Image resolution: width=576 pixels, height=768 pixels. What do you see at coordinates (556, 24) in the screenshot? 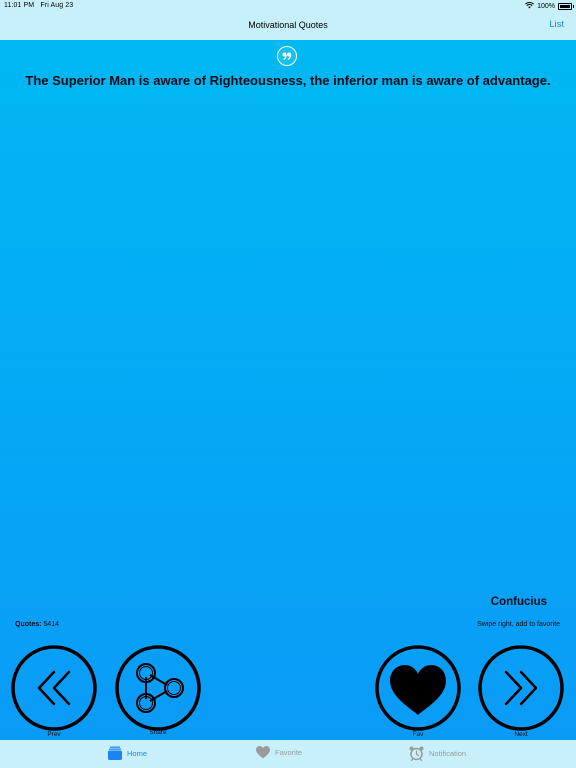
I see `list-button: List` at bounding box center [556, 24].